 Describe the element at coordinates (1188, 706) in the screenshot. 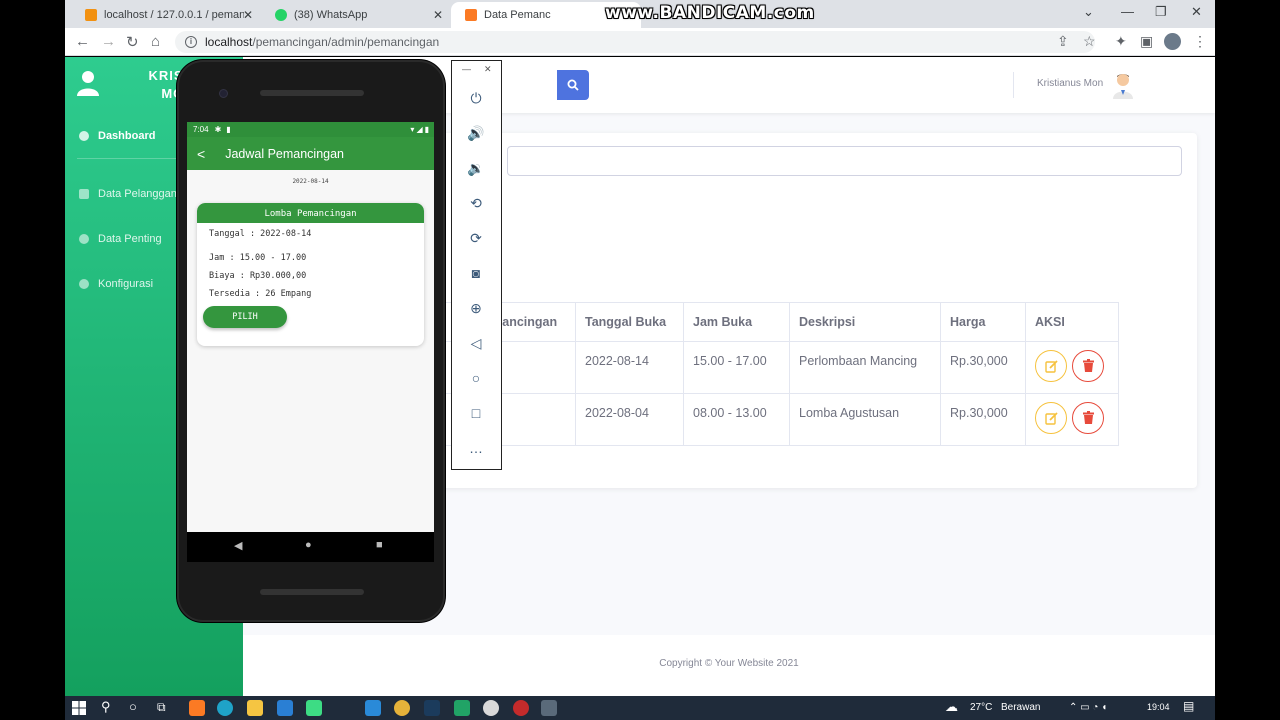

I see `notification-icon: ▤` at that location.